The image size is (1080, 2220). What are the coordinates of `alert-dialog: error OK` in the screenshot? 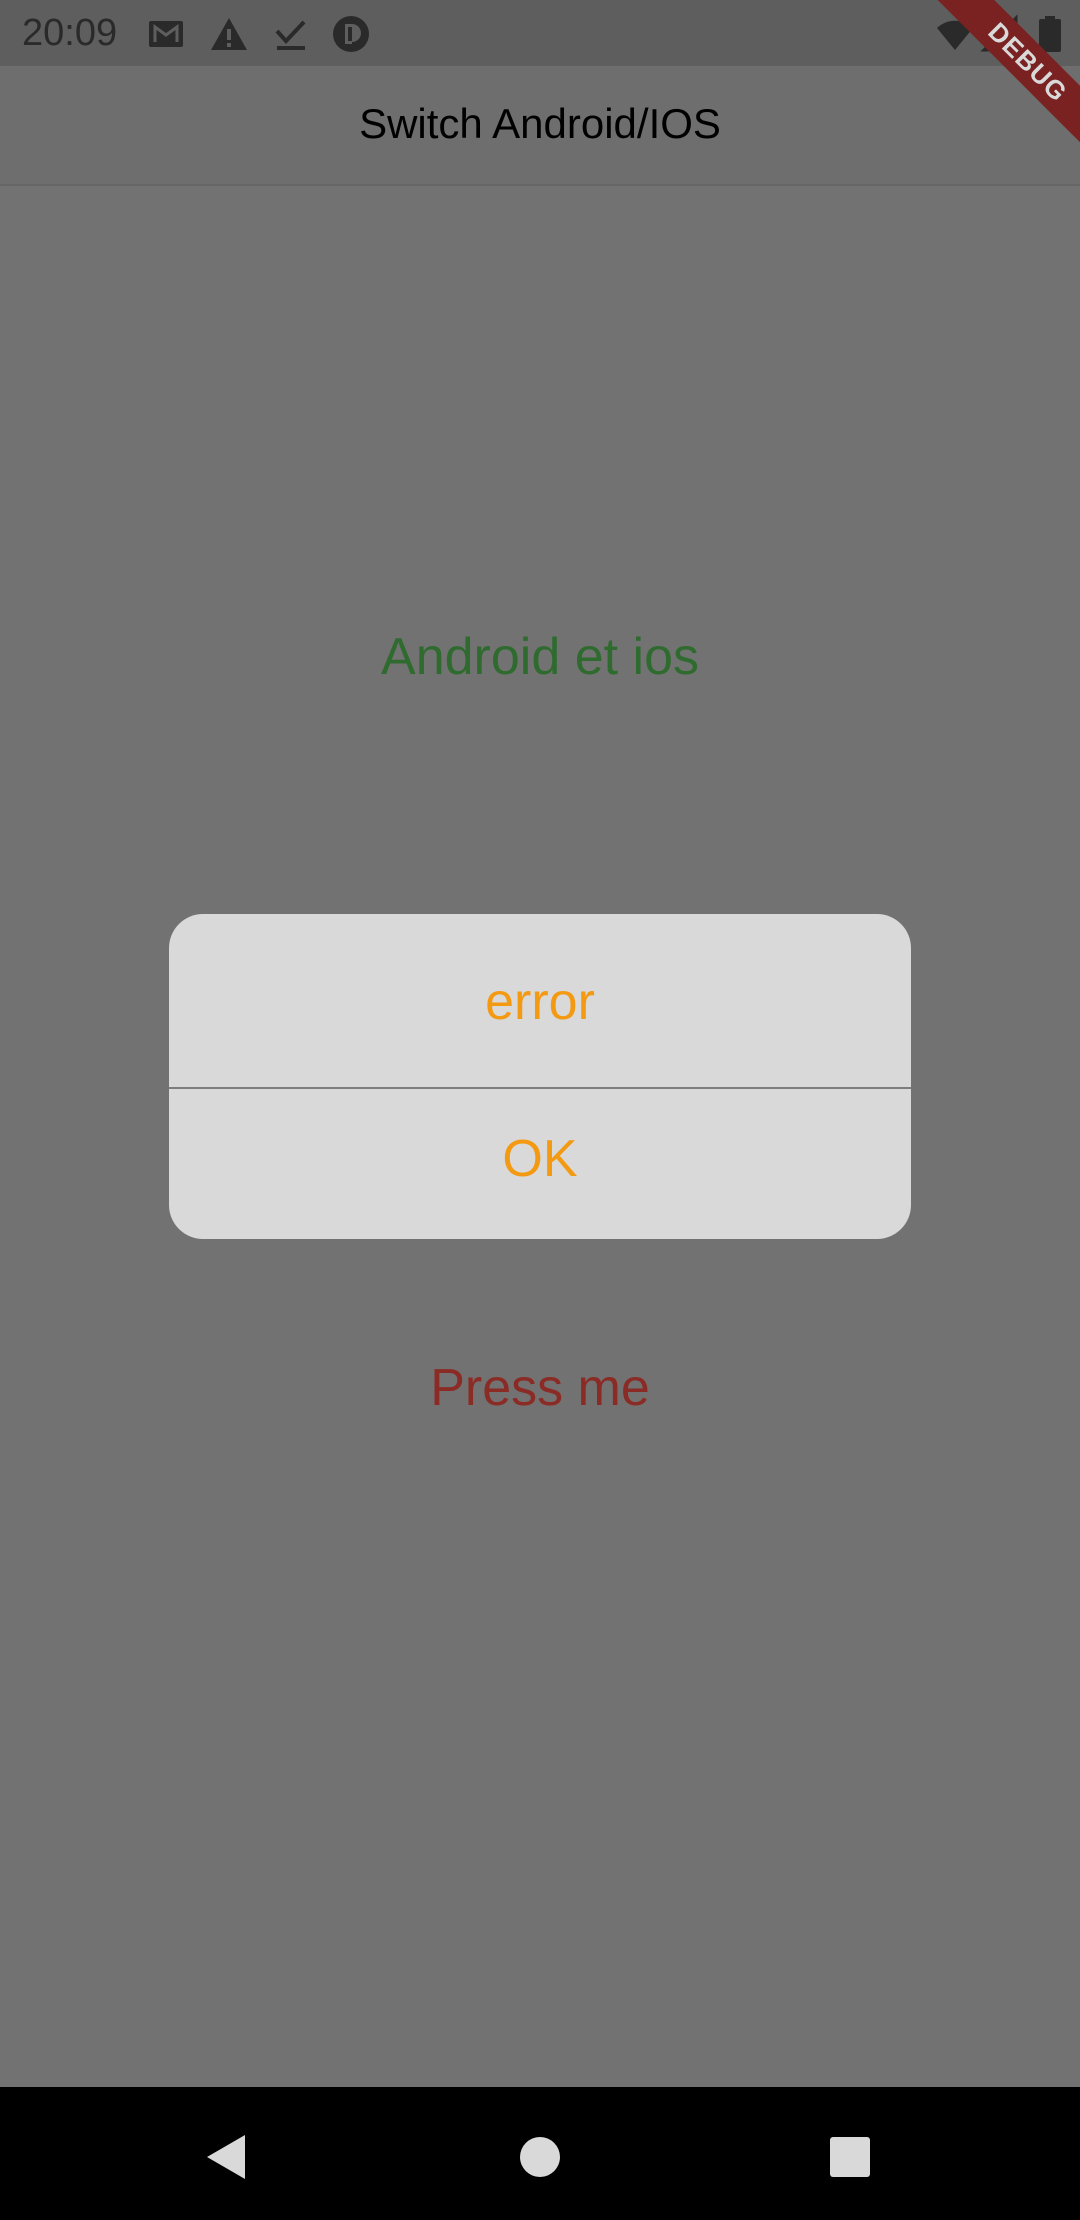 It's located at (540, 1076).